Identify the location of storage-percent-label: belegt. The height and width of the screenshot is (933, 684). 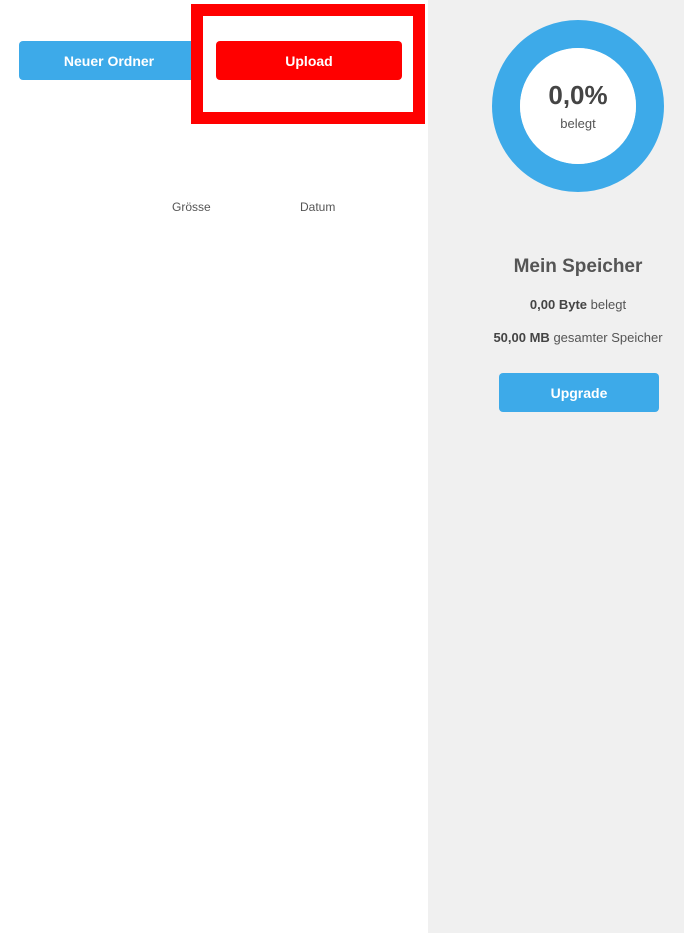
(578, 123).